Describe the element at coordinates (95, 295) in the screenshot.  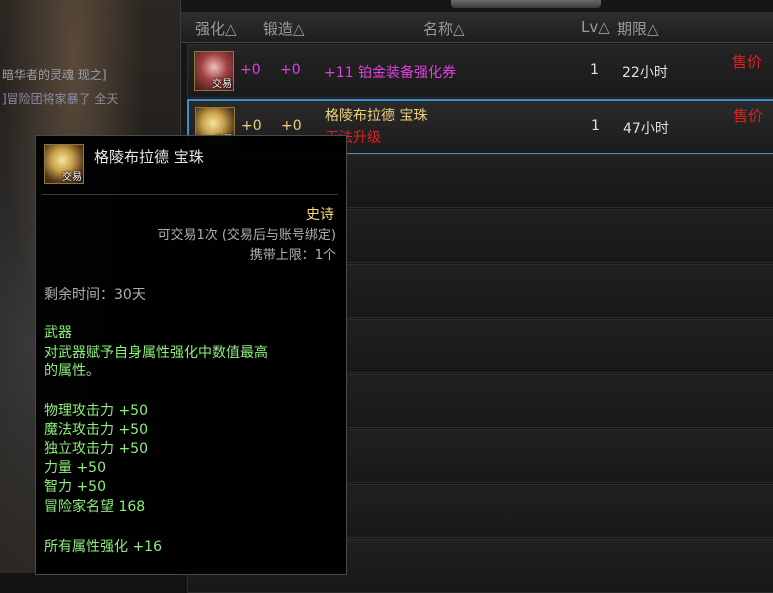
I see `remaining-time: 剩余时间：30天` at that location.